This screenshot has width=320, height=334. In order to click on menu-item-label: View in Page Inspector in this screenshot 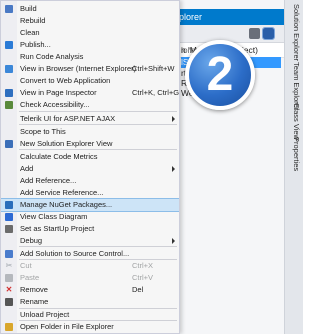, I will do `click(58, 92)`.